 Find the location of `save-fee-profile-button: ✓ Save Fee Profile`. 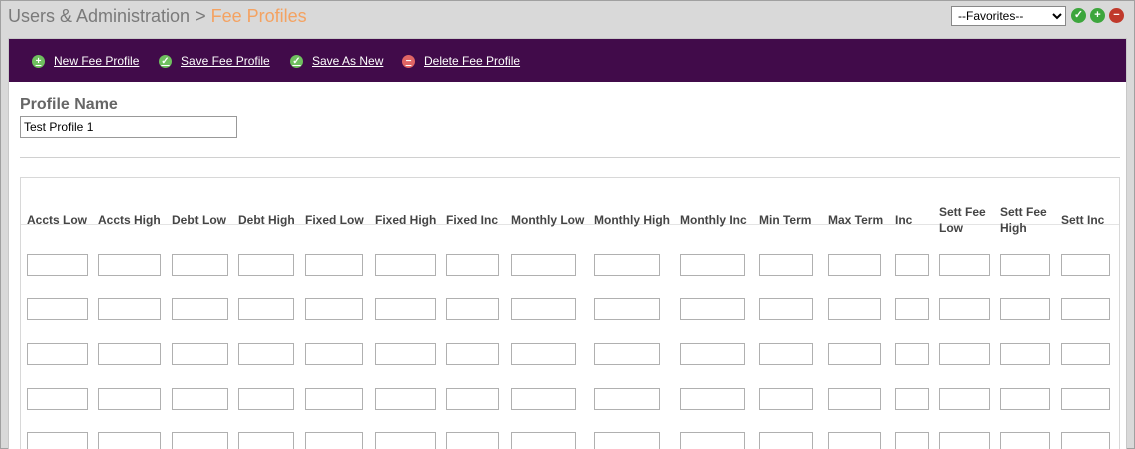

save-fee-profile-button: ✓ Save Fee Profile is located at coordinates (214, 61).